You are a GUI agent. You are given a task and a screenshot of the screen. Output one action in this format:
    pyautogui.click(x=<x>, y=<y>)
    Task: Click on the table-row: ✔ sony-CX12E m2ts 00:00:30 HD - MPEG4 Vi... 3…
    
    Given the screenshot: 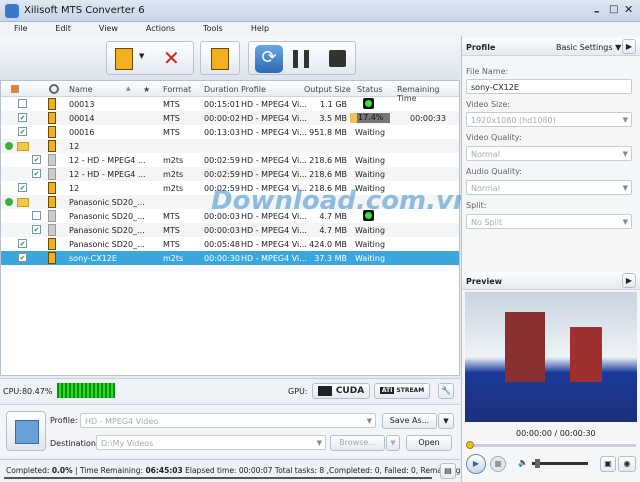 What is the action you would take?
    pyautogui.click(x=230, y=258)
    